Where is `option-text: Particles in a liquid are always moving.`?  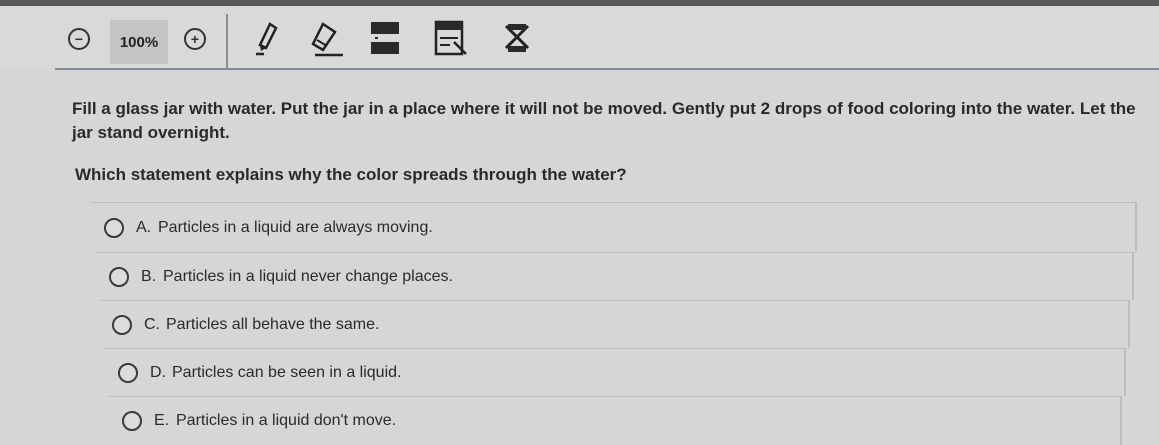 option-text: Particles in a liquid are always moving. is located at coordinates (295, 227).